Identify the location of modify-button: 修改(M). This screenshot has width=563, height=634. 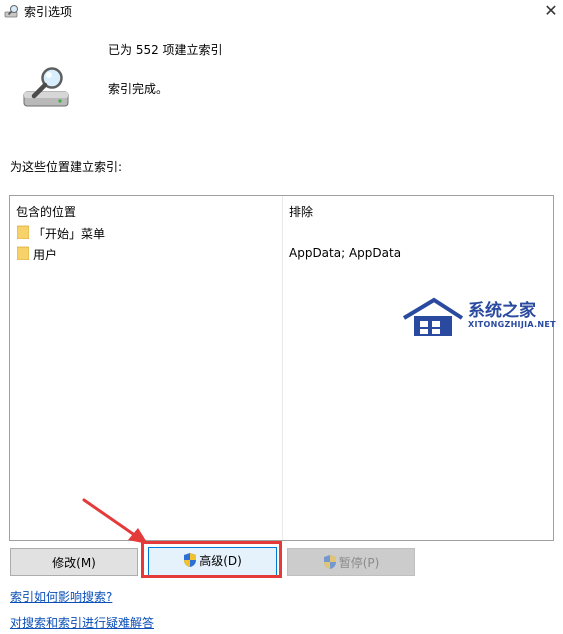
(74, 562).